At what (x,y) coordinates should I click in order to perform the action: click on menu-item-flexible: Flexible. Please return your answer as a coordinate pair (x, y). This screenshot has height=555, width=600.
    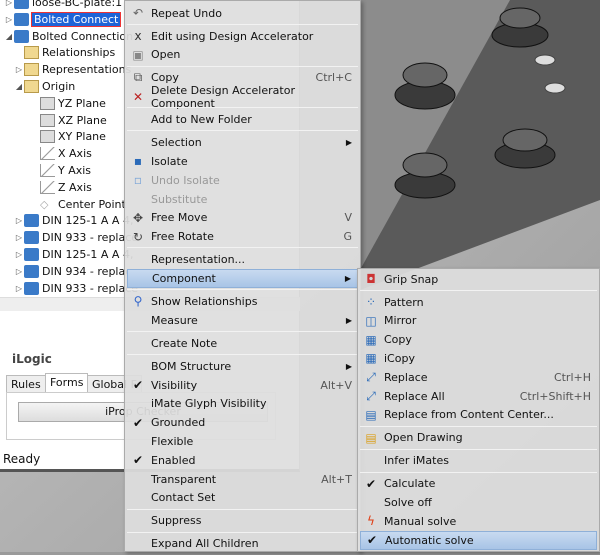
    Looking at the image, I should click on (242, 441).